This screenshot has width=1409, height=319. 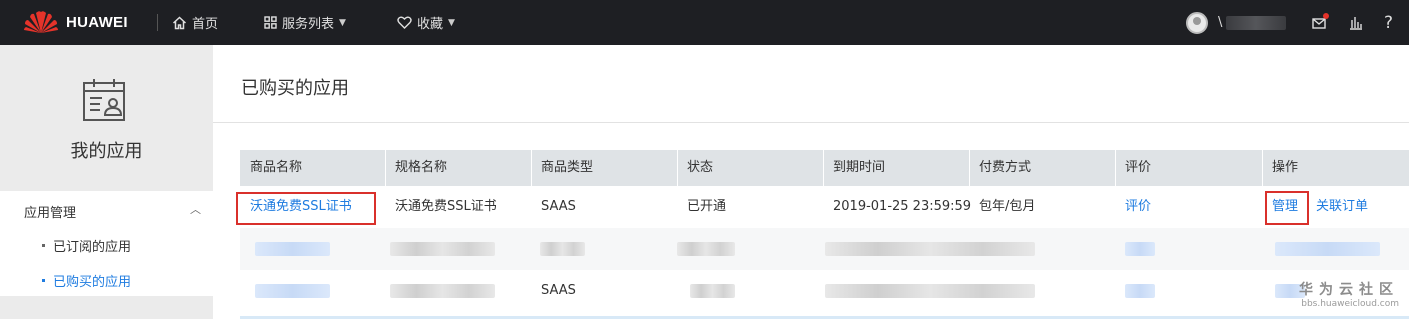 I want to click on username-redacted, so click(x=1256, y=22).